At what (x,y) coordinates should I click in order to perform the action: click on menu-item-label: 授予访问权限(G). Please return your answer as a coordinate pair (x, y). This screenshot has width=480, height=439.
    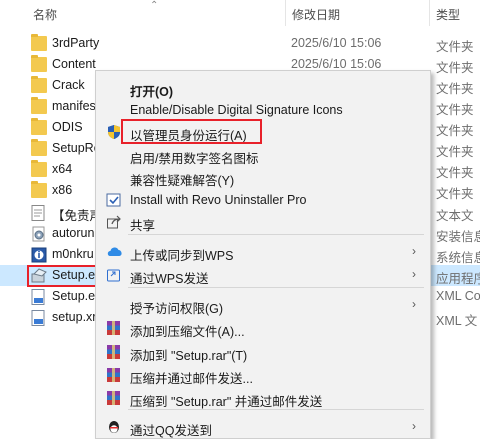
    Looking at the image, I should click on (177, 309).